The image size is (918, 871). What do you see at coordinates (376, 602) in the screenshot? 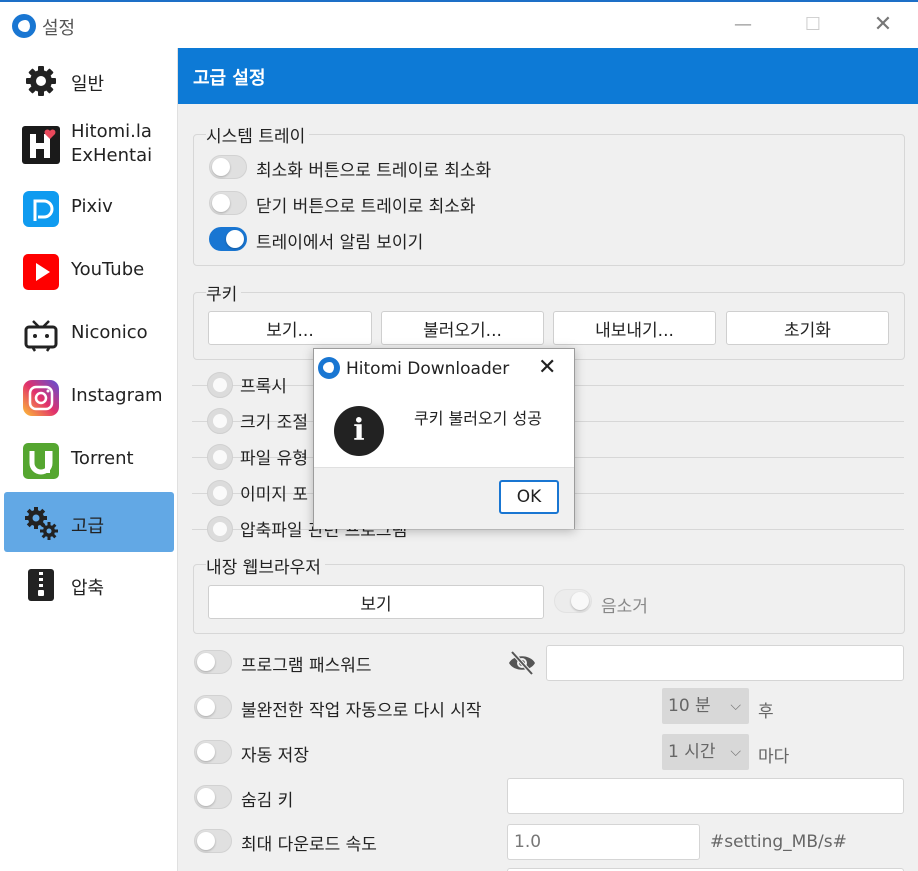
I see `browser-view-button: 보기` at bounding box center [376, 602].